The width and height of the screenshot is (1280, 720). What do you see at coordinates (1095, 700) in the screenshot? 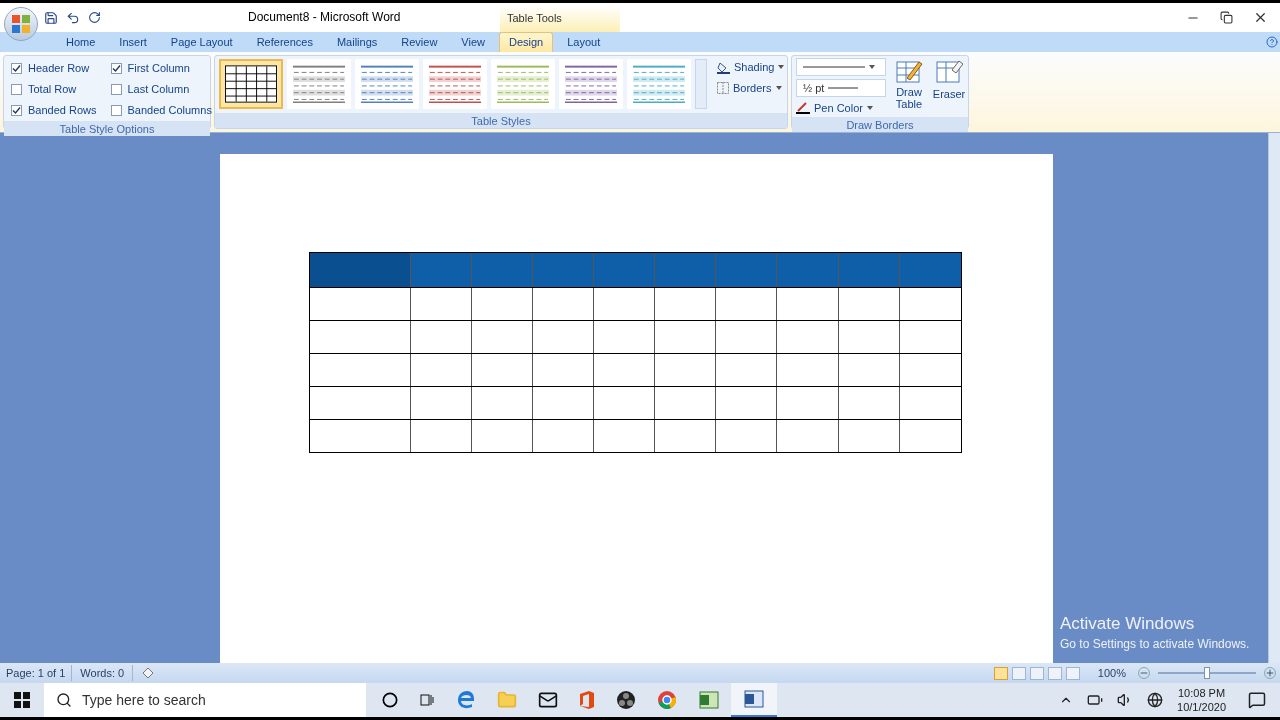
I see `battery-icon` at bounding box center [1095, 700].